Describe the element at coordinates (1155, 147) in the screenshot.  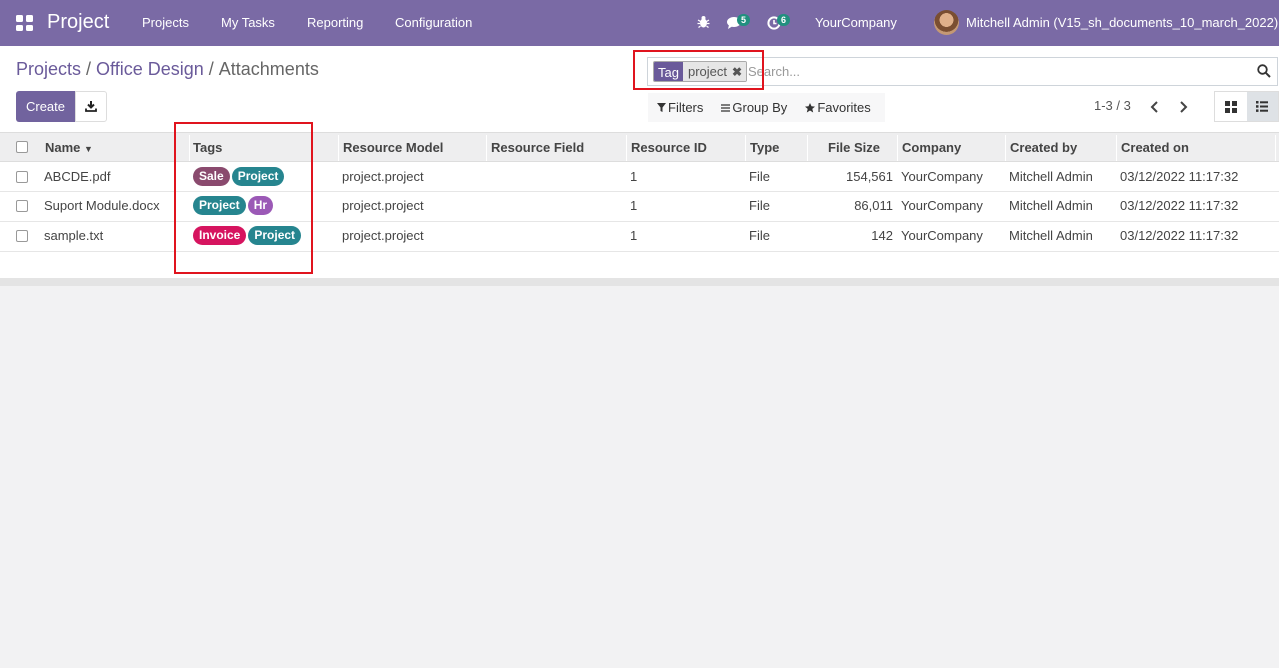
I see `column-created-on: Created on` at that location.